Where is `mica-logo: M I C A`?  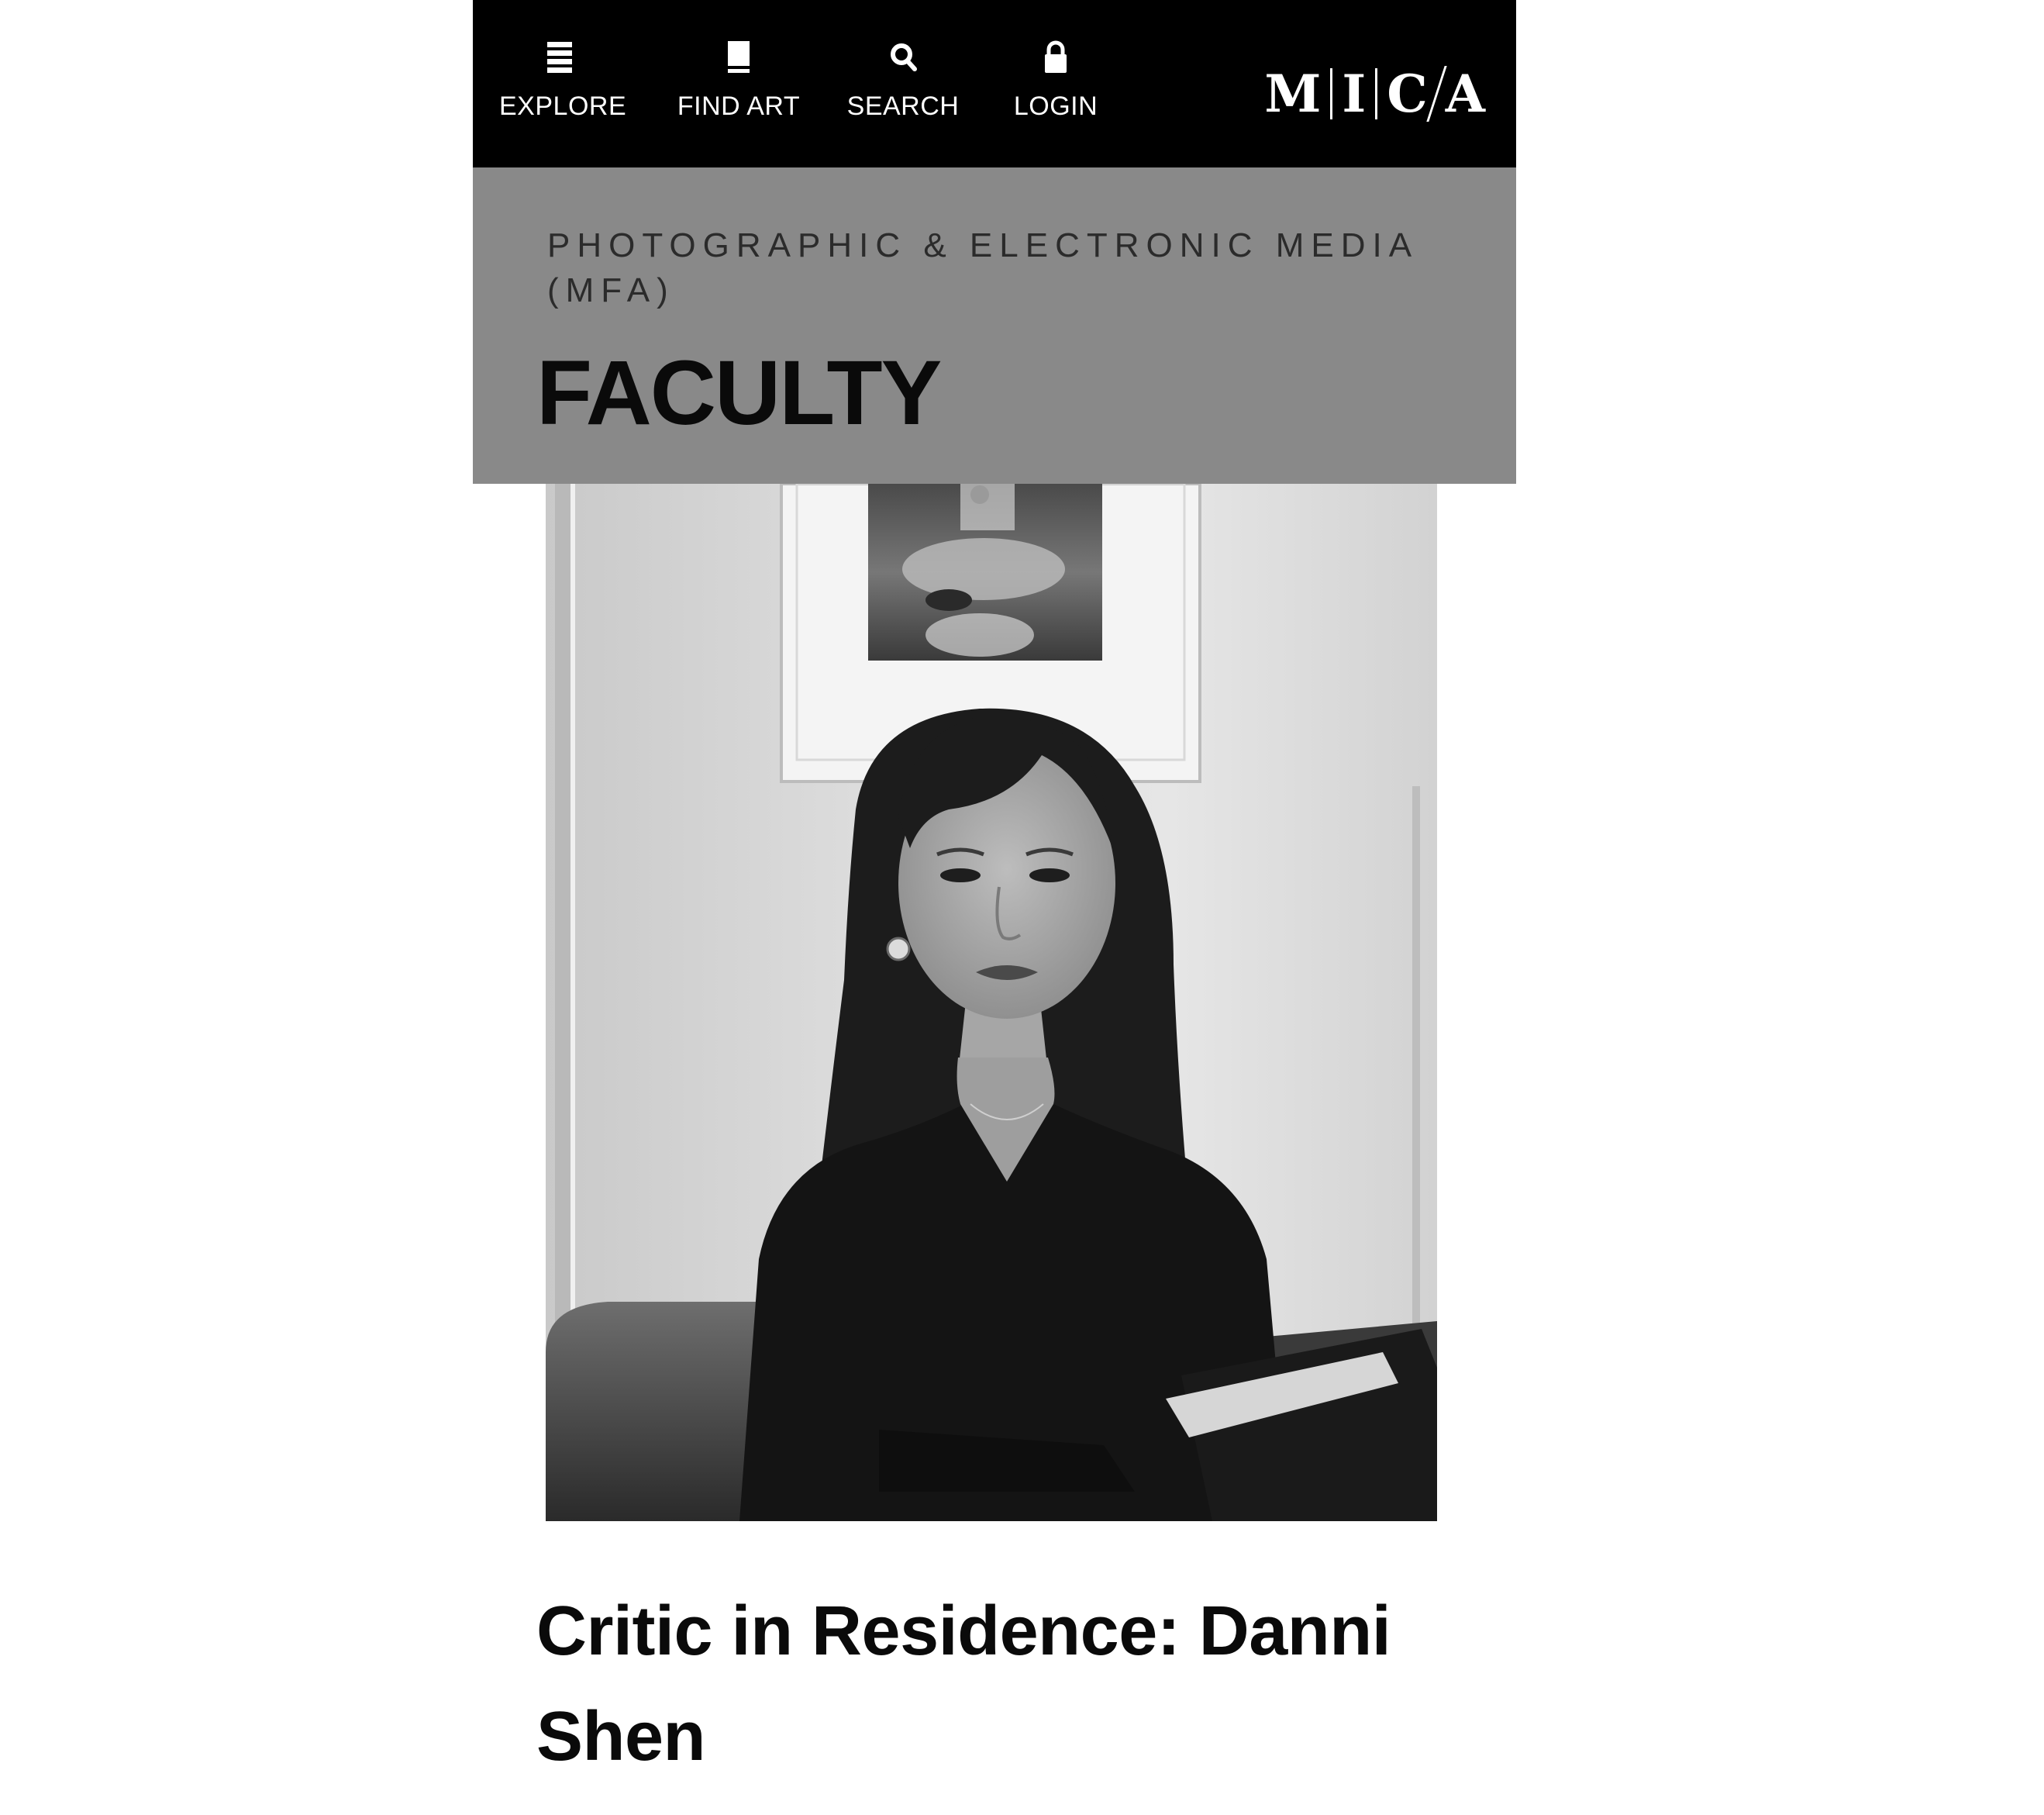 mica-logo: M I C A is located at coordinates (1374, 94).